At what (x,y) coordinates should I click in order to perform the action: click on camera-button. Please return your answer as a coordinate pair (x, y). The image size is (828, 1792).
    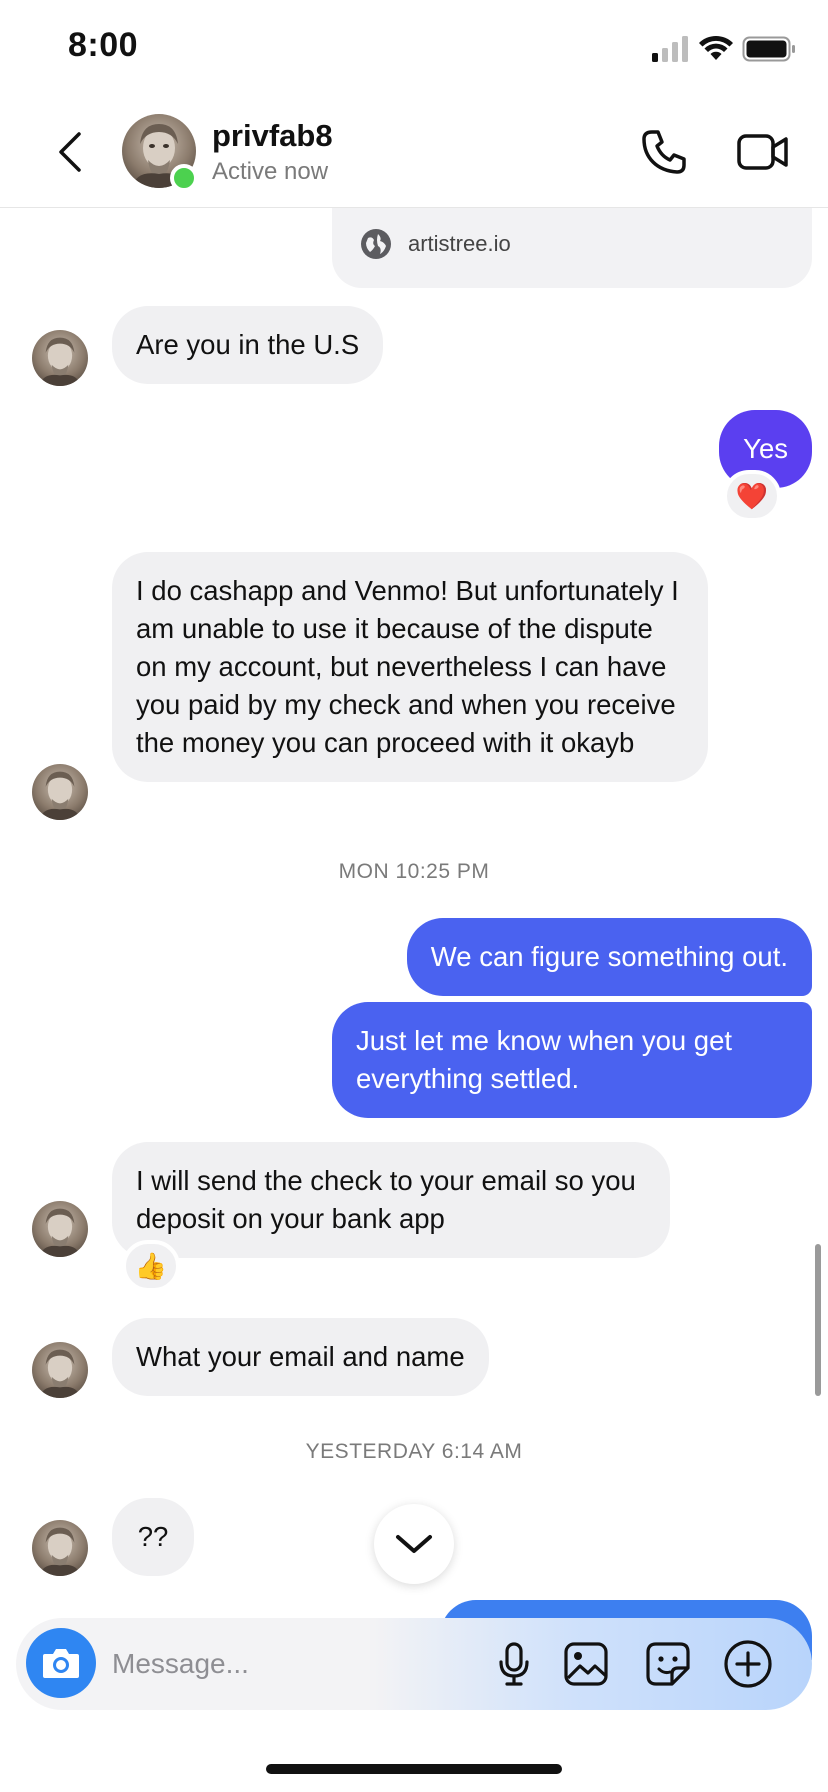
    Looking at the image, I should click on (61, 1663).